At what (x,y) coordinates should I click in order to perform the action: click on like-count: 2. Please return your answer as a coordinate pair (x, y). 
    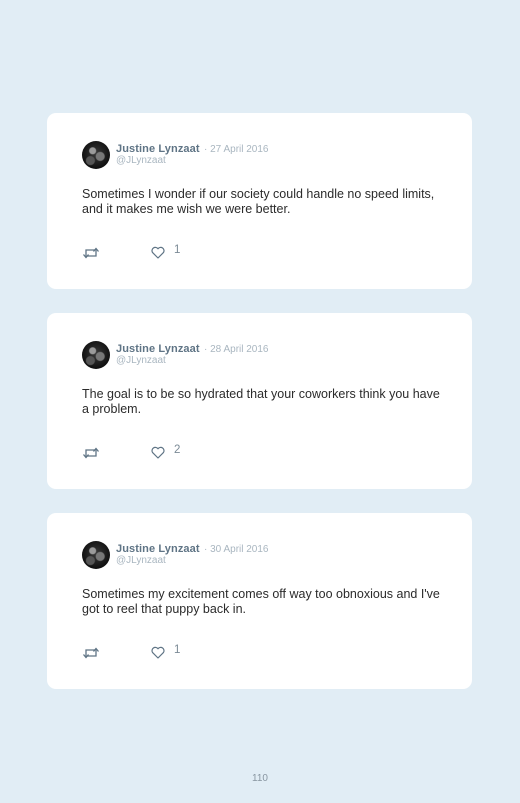
    Looking at the image, I should click on (177, 450).